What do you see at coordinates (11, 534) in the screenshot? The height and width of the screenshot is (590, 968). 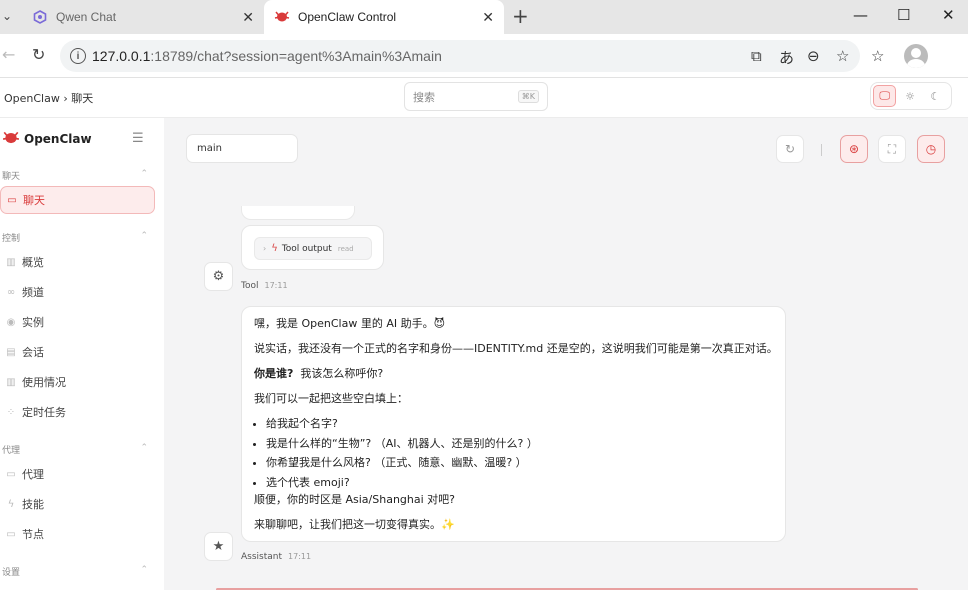 I see `monitor-icon: ▭` at bounding box center [11, 534].